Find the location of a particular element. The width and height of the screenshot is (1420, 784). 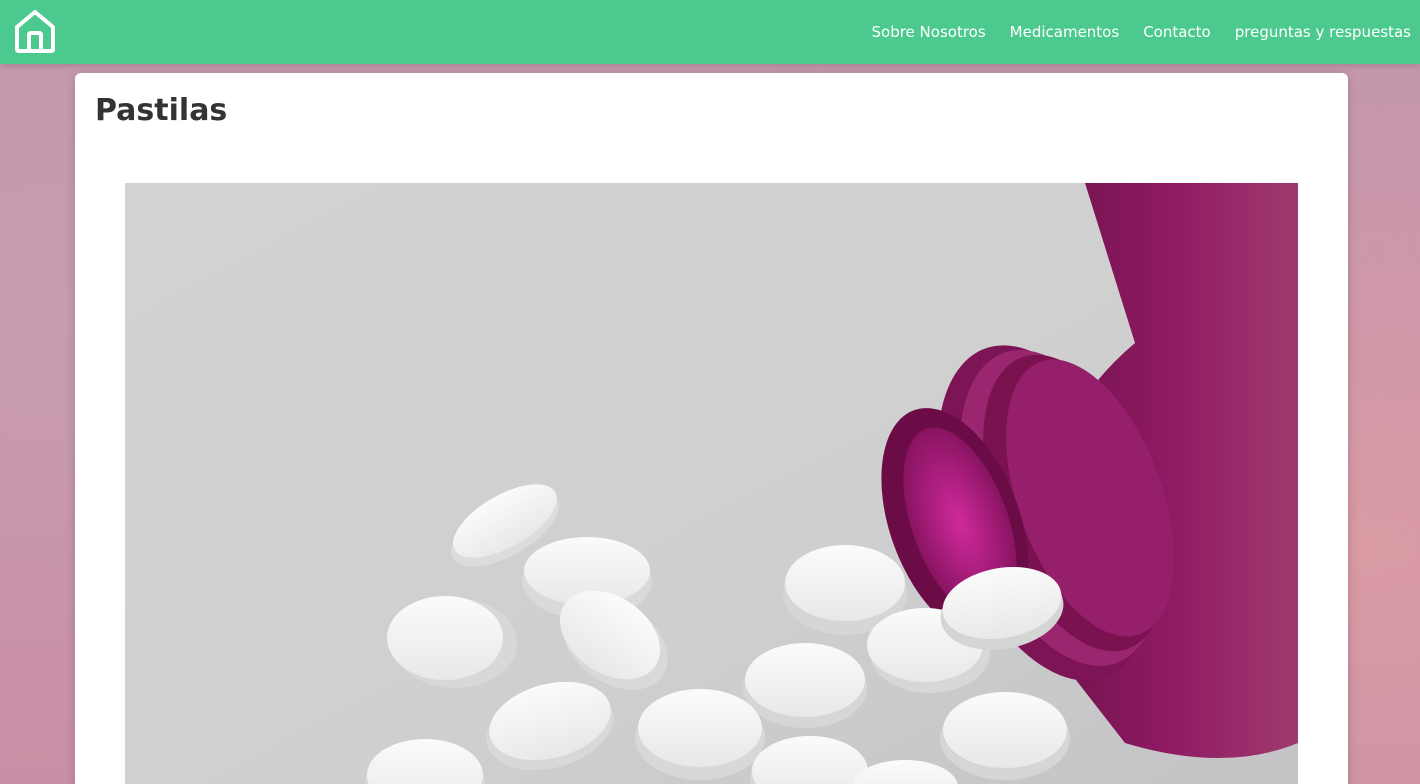

home-link is located at coordinates (35, 31).